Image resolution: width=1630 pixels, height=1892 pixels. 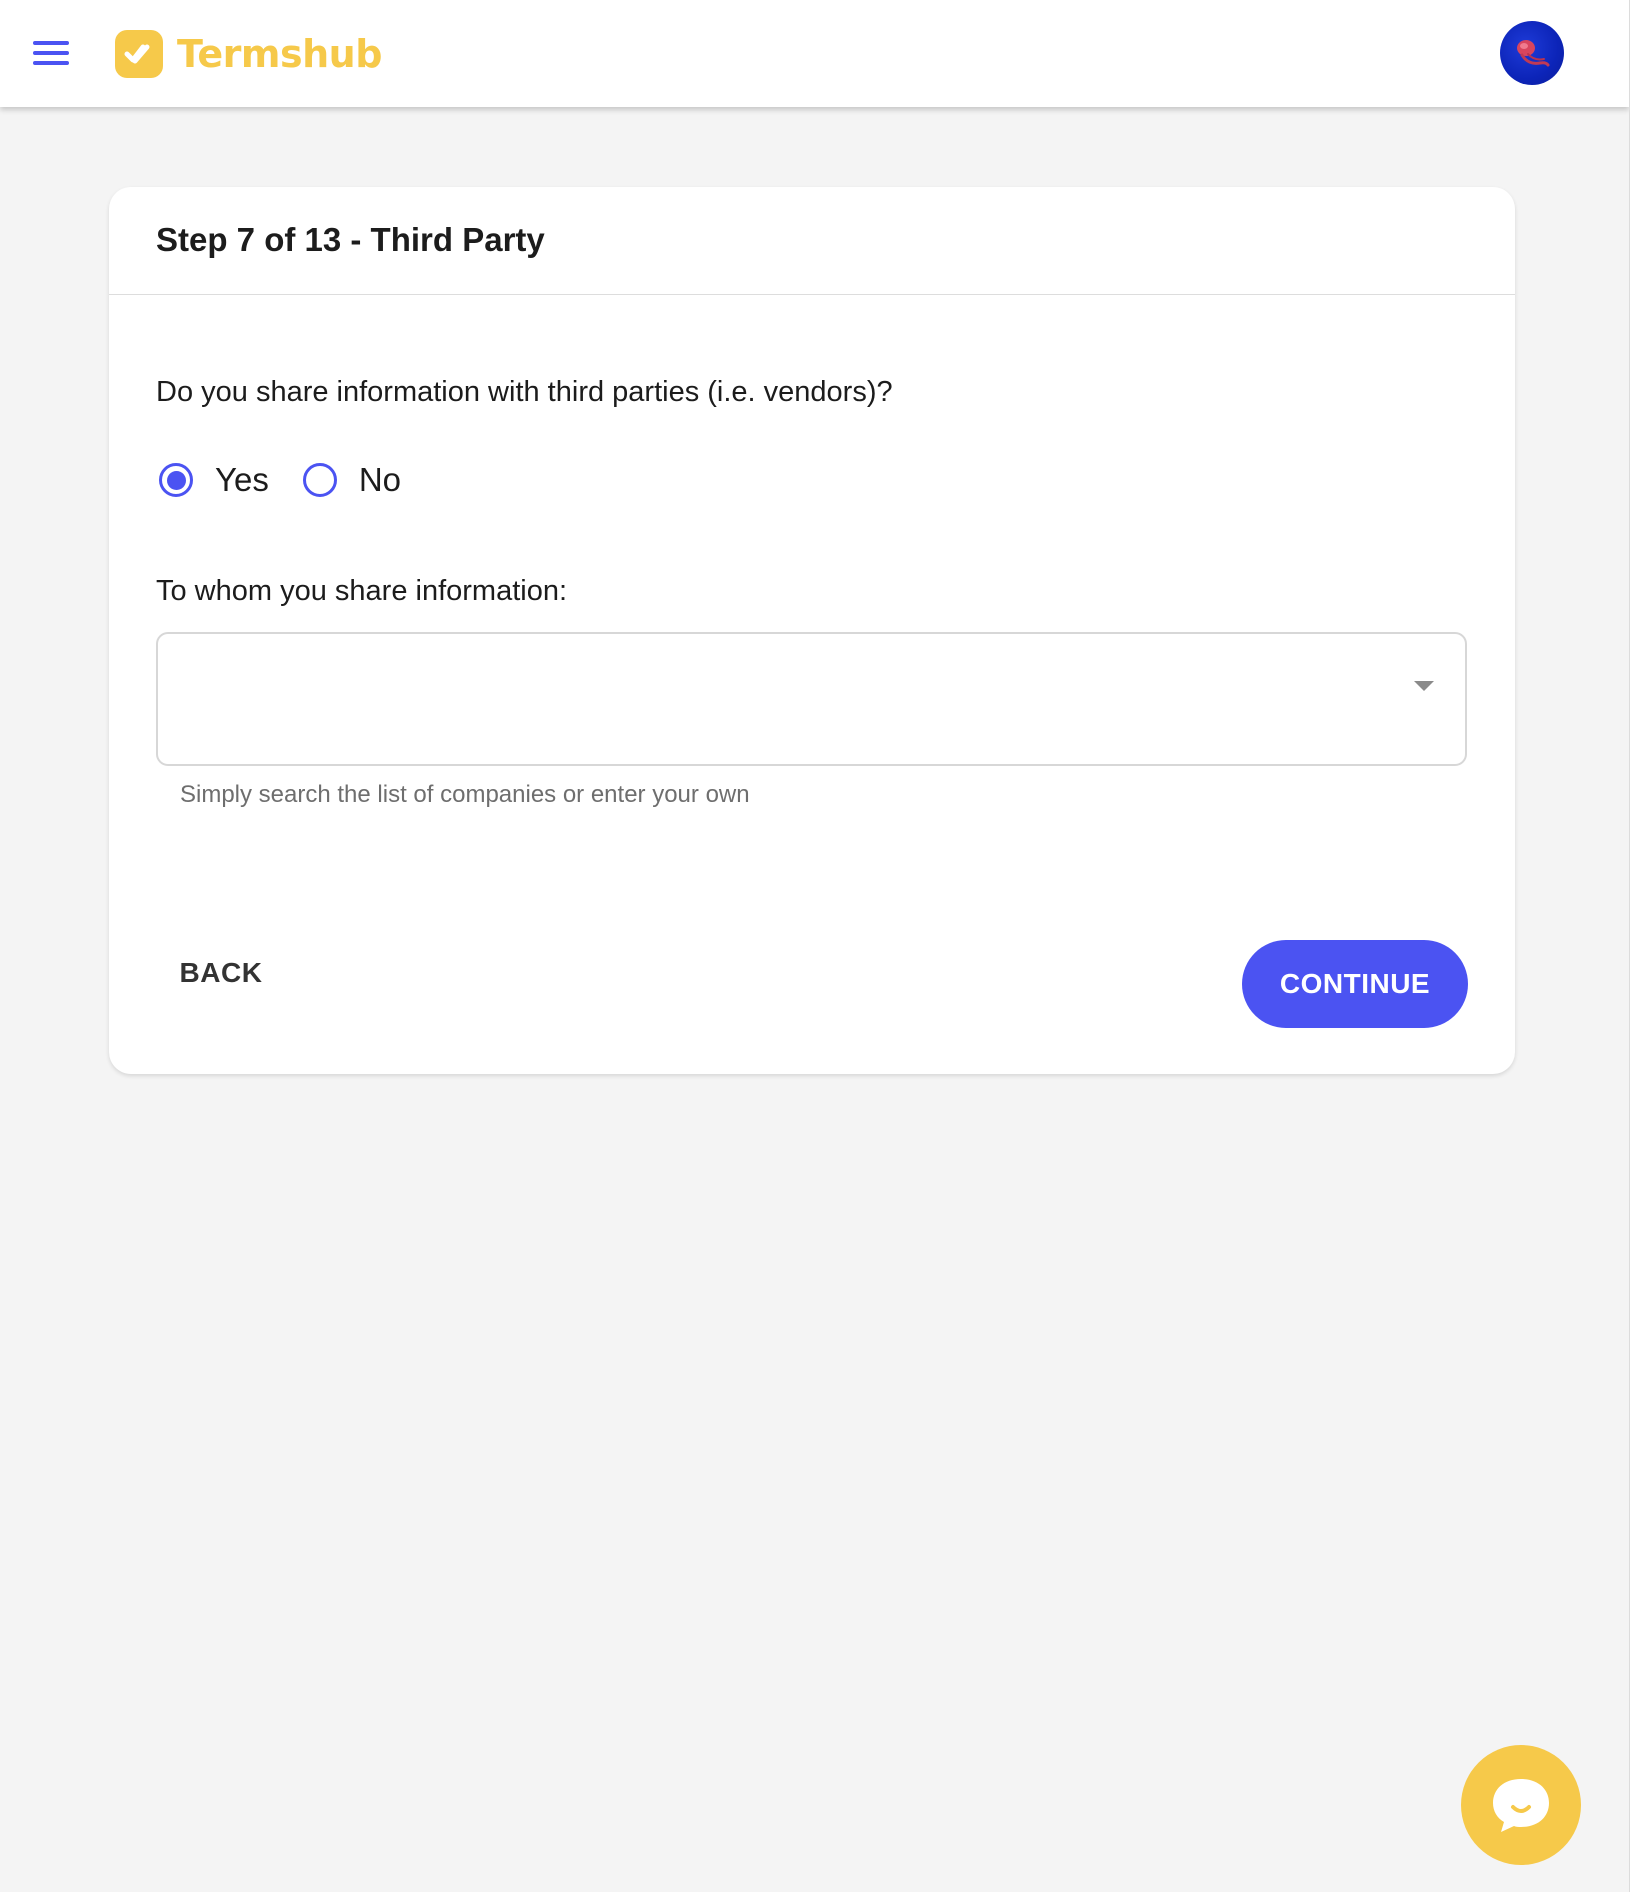 I want to click on user-avatar, so click(x=1532, y=53).